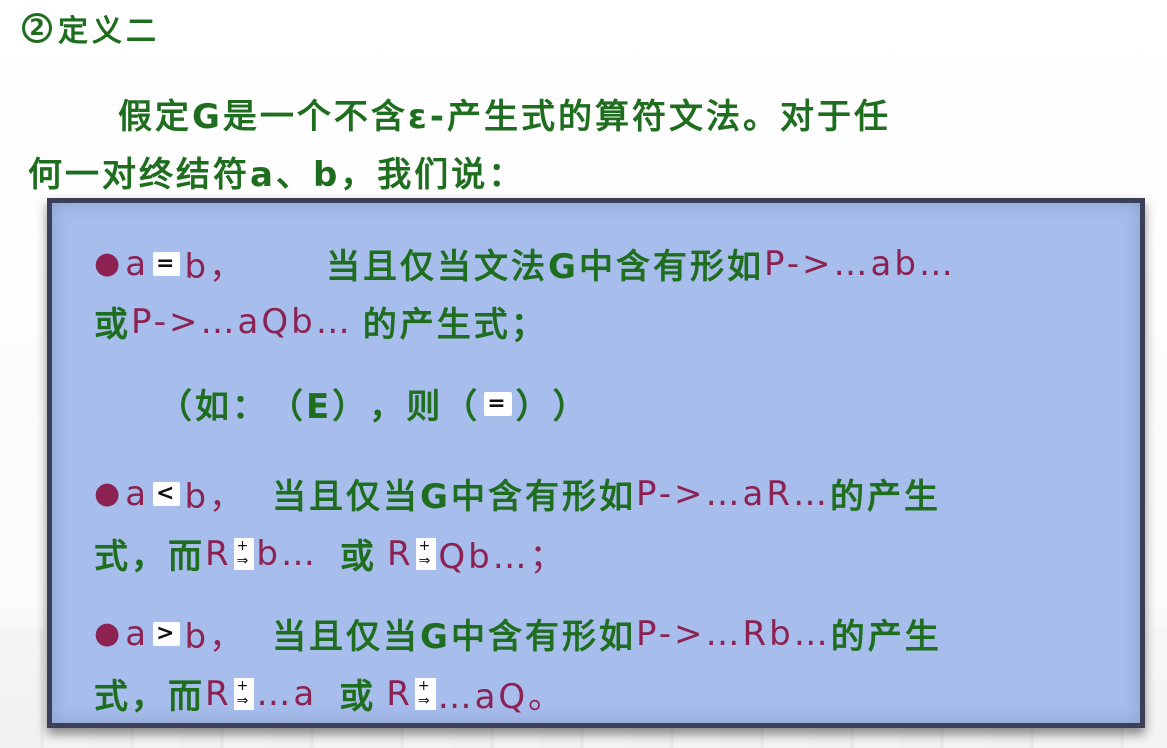 This screenshot has width=1167, height=748. What do you see at coordinates (329, 693) in the screenshot?
I see `rule-gt-line-2: 式，而 R + ⇒ …a 或 R + ⇒ …aQ。` at bounding box center [329, 693].